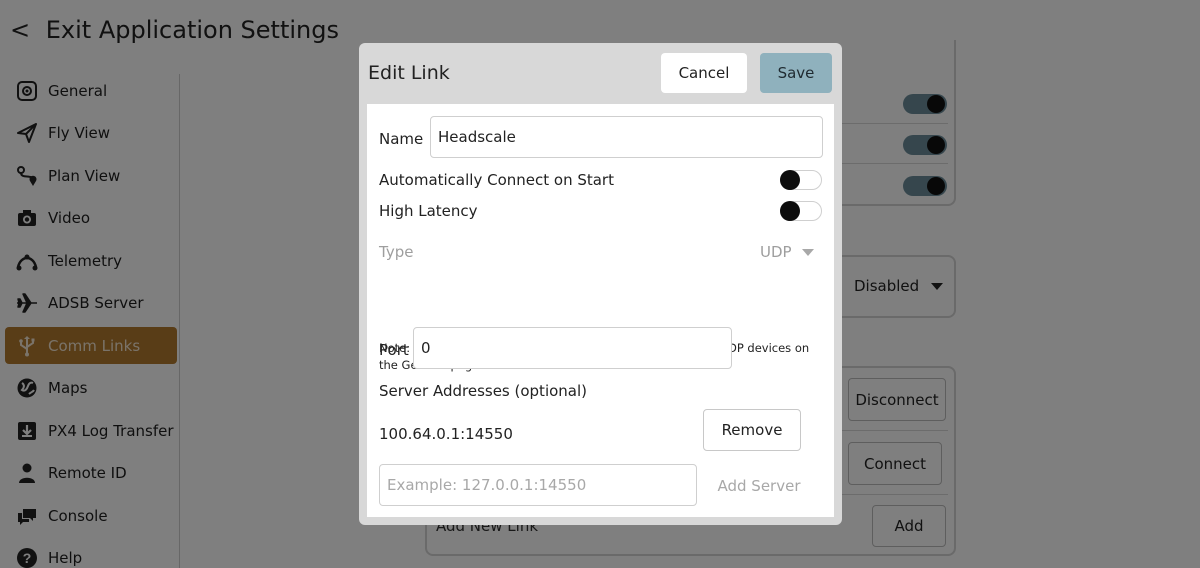 The height and width of the screenshot is (568, 1200). I want to click on add-server-button: Add Server, so click(759, 486).